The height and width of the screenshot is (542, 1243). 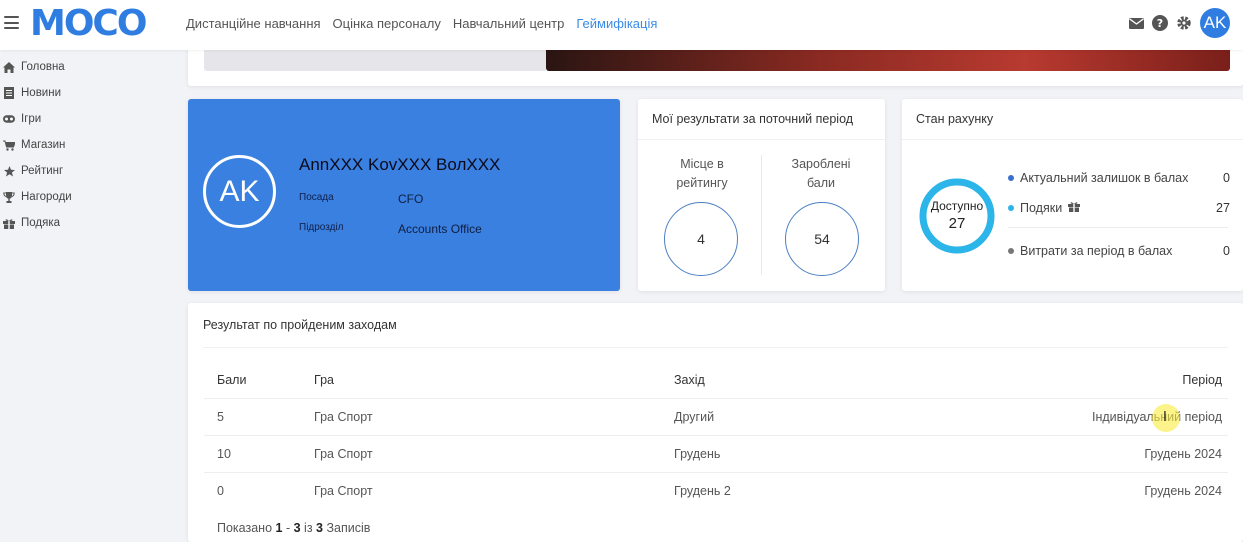 I want to click on trophy-icon, so click(x=9, y=197).